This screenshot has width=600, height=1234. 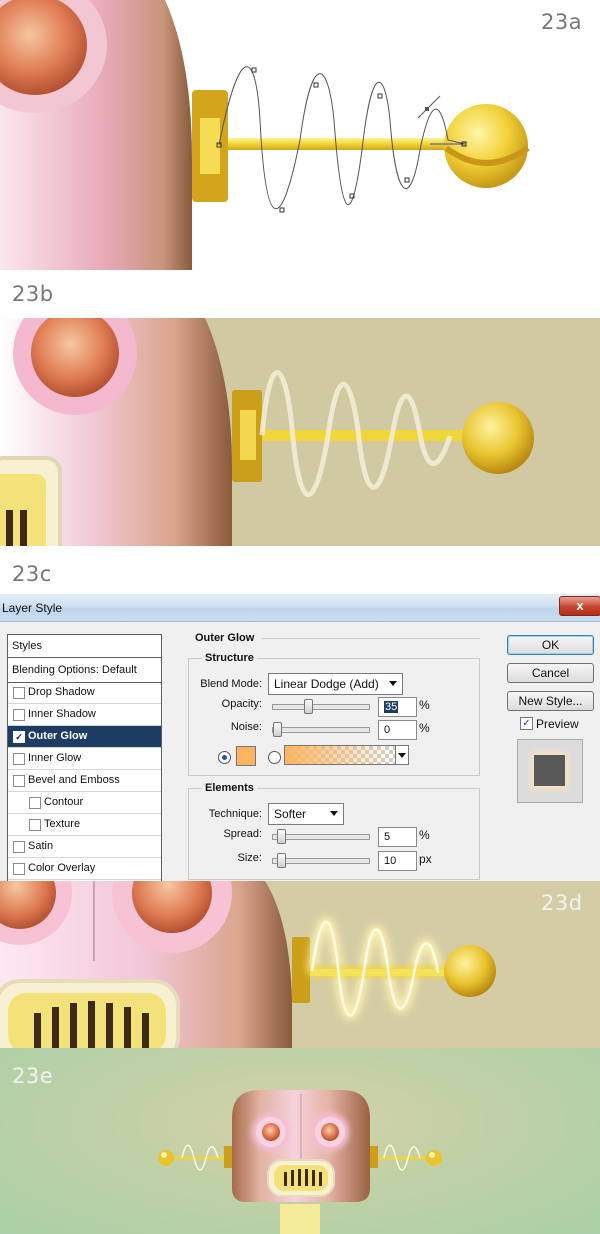 I want to click on style-item-contour: Contour, so click(x=84, y=803).